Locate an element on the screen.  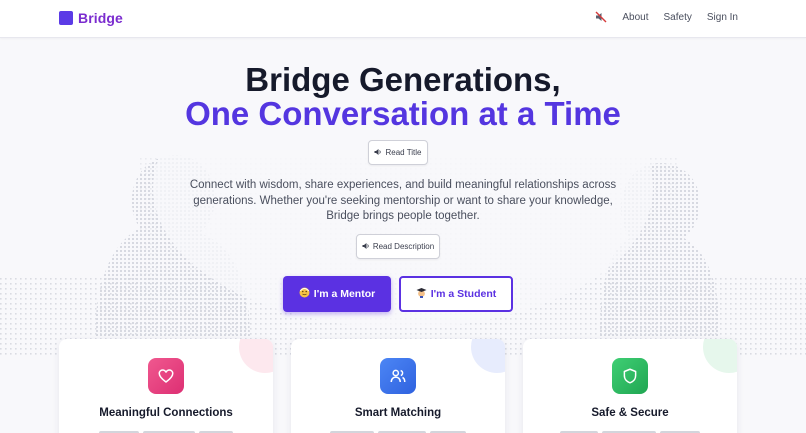
nav-menu: About Safety Sign In is located at coordinates (666, 17).